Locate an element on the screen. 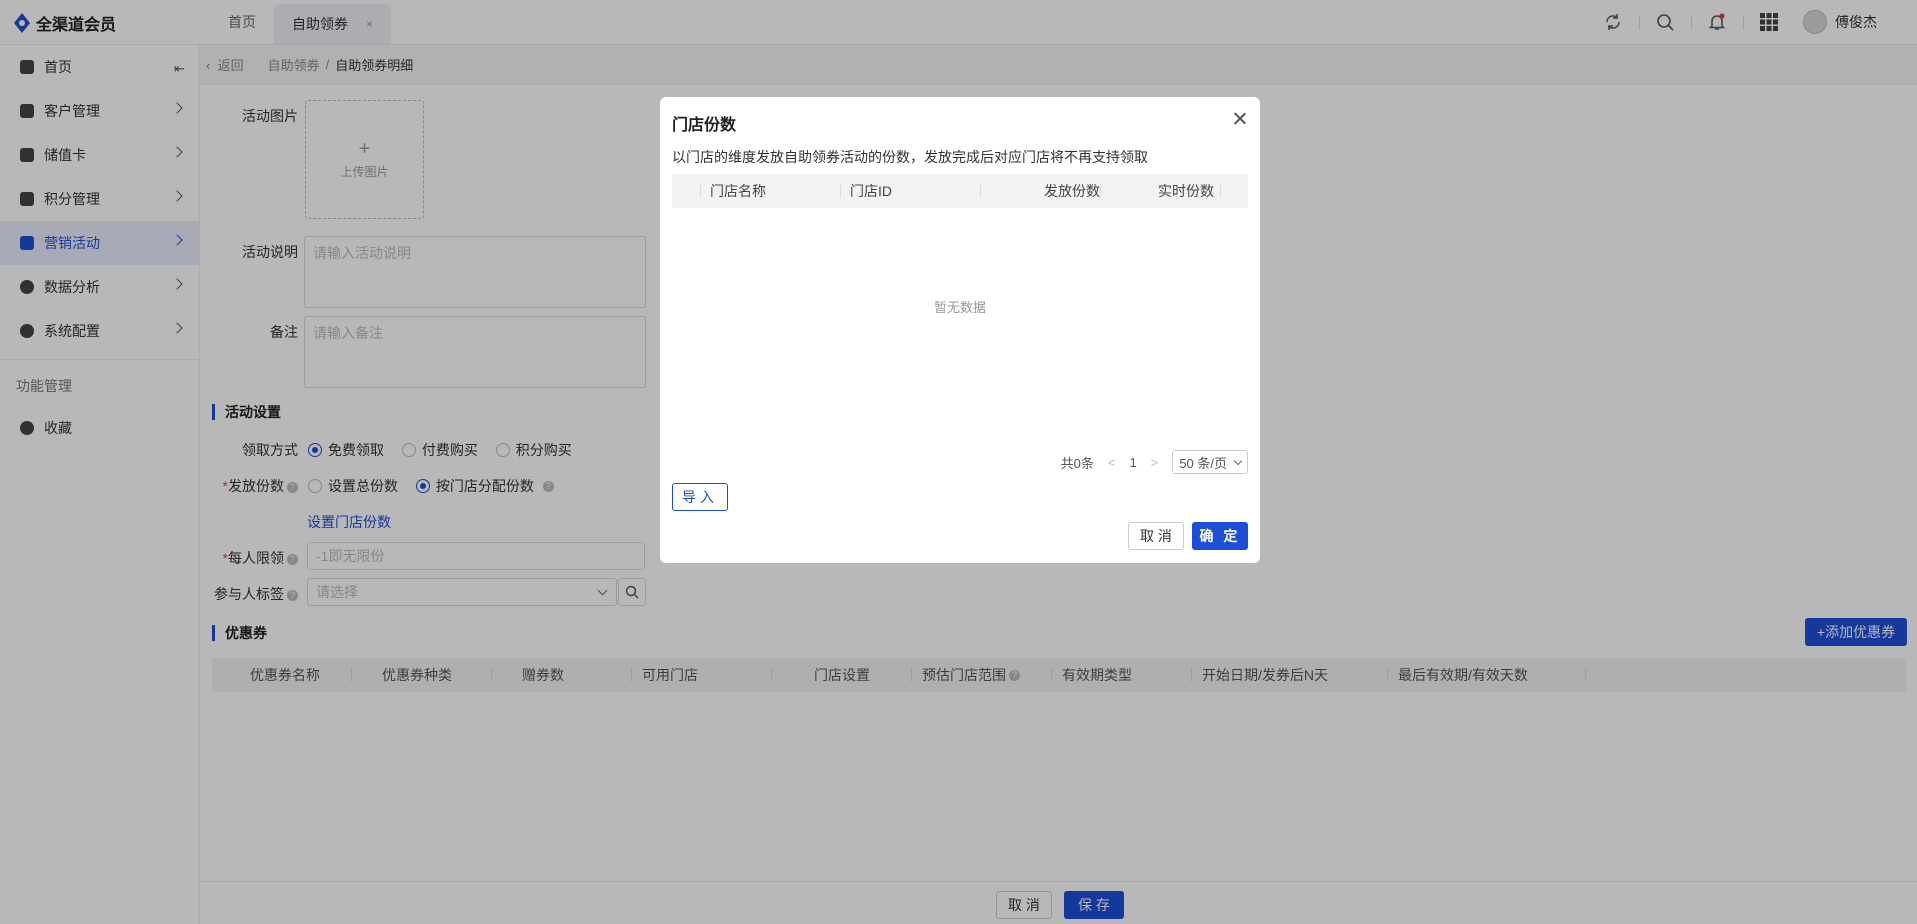  dialog-title: 门店份数 is located at coordinates (704, 125).